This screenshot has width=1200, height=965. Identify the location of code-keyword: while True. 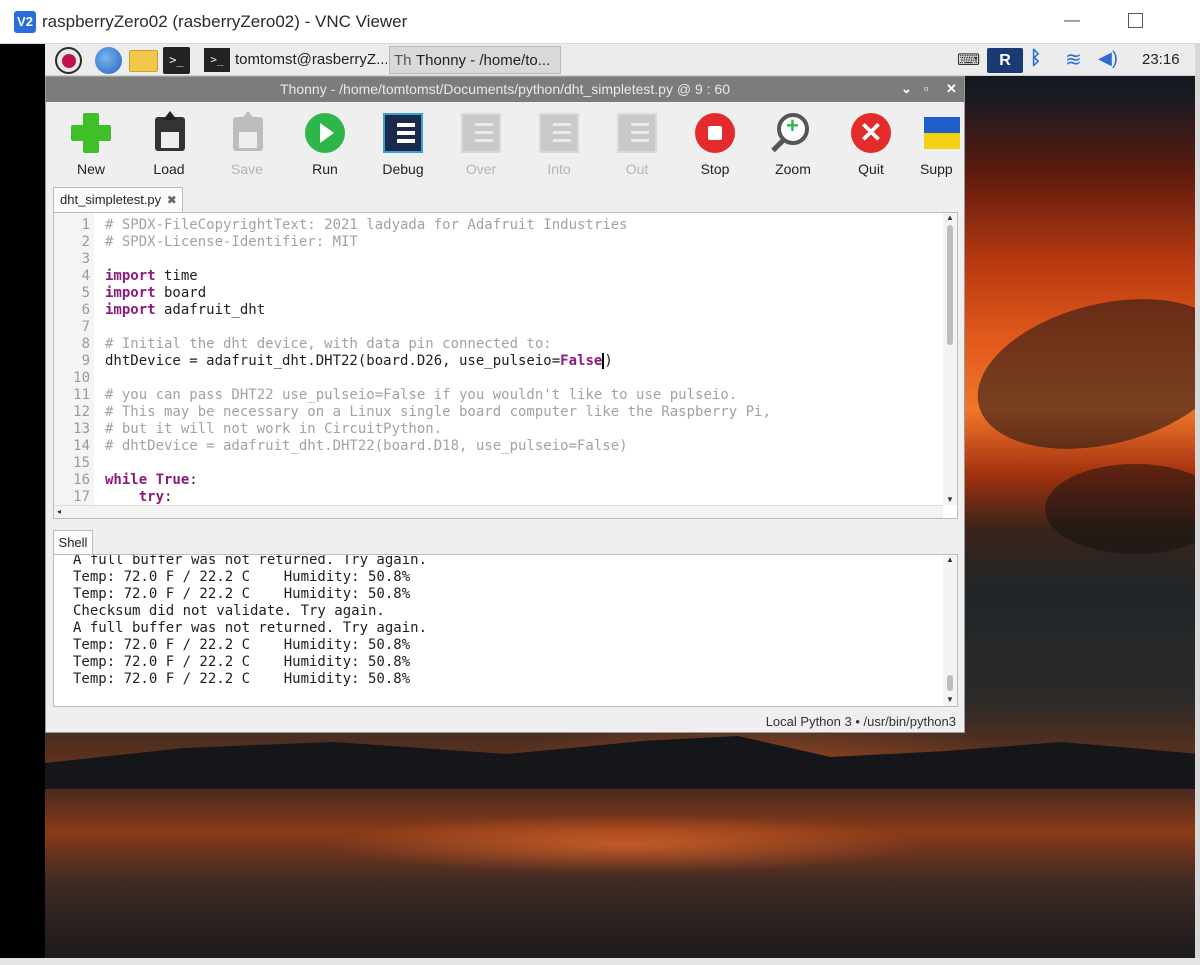
(147, 480).